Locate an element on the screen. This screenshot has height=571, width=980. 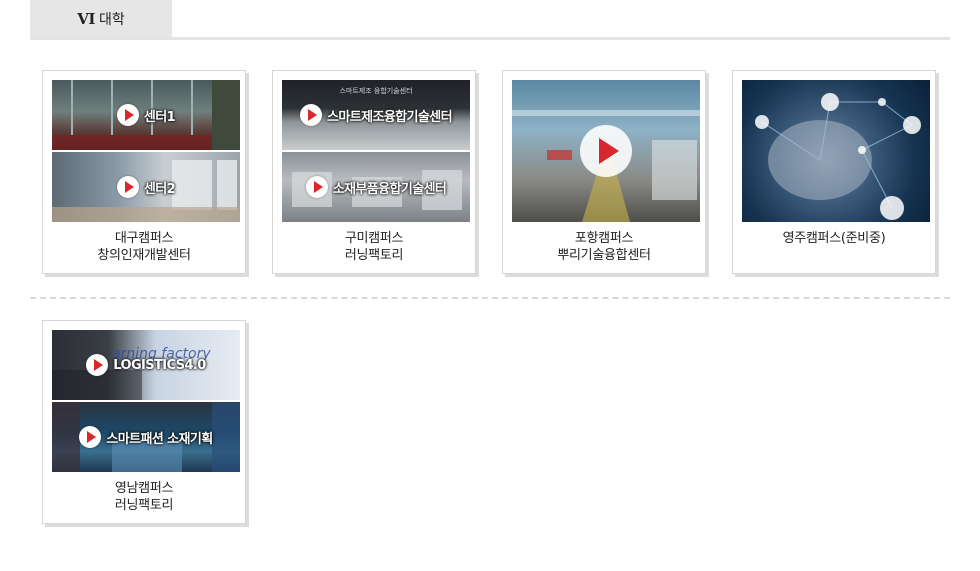
tab-label: 대학 is located at coordinates (111, 19).